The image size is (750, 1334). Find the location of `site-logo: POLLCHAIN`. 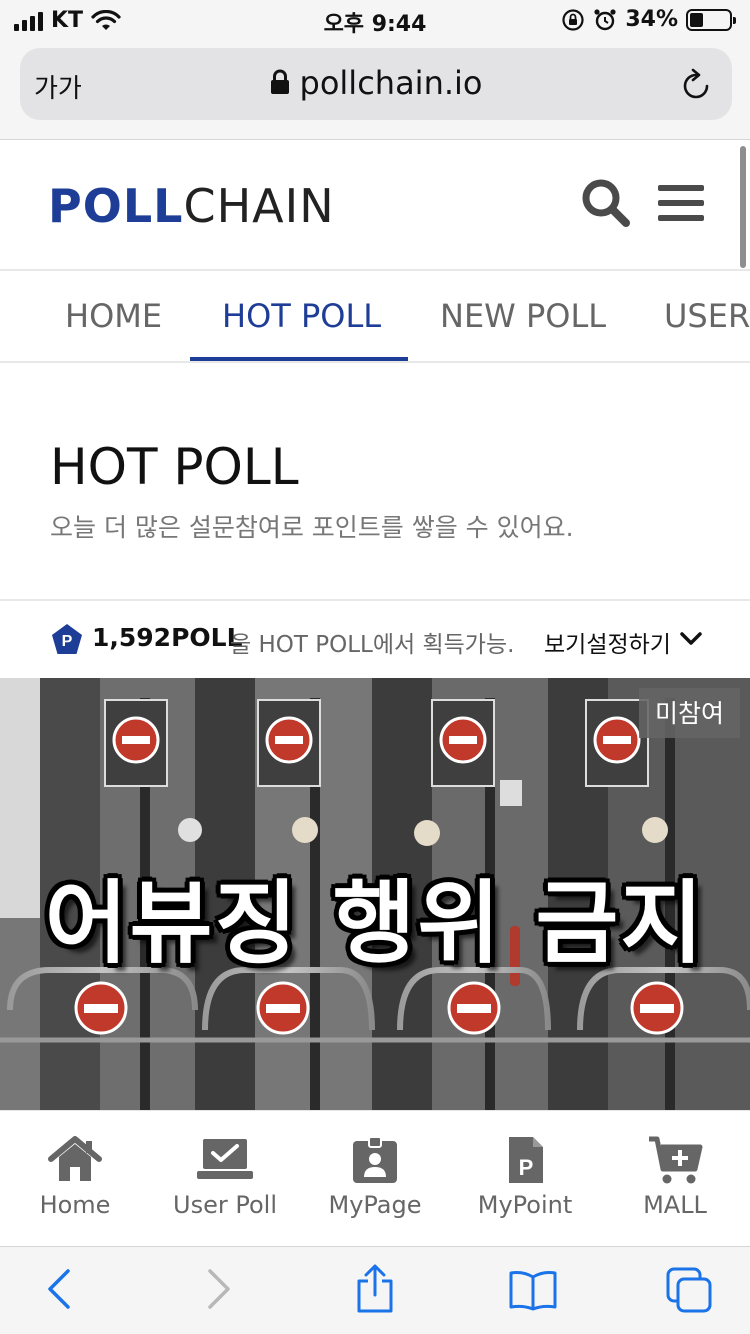

site-logo: POLLCHAIN is located at coordinates (191, 206).